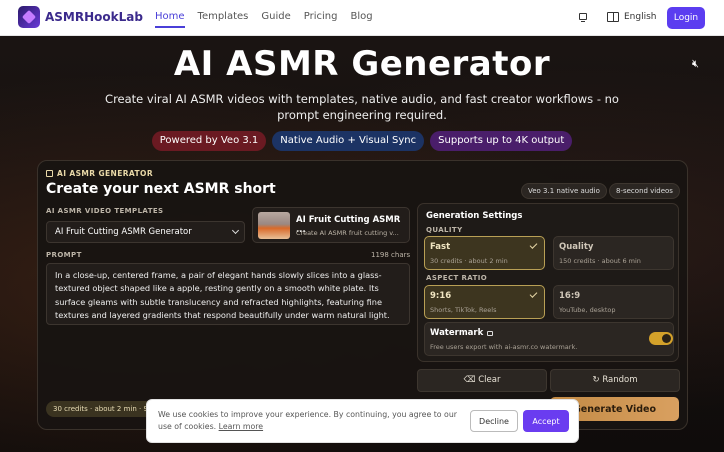 Image resolution: width=724 pixels, height=452 pixels. Describe the element at coordinates (99, 173) in the screenshot. I see `panel-kicker: AI ASMR GENERATOR` at that location.